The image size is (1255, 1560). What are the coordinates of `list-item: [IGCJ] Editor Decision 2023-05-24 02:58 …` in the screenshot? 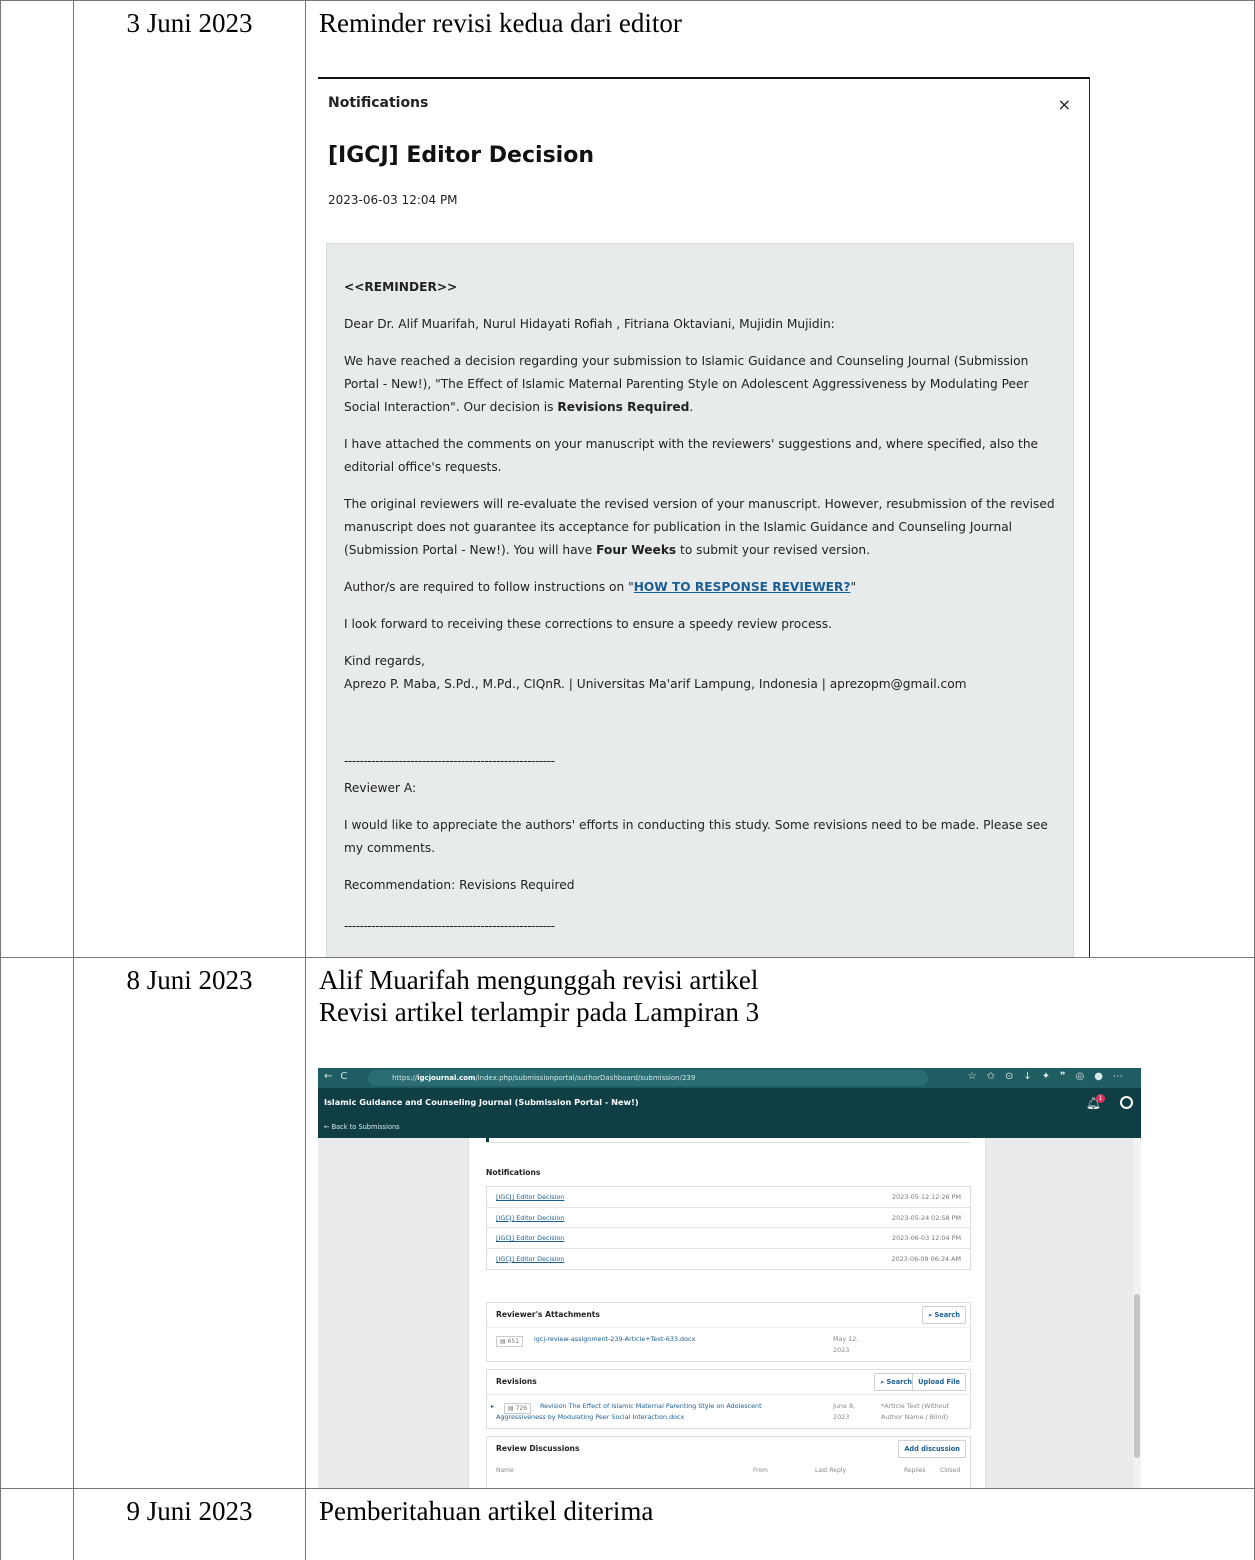 It's located at (728, 1218).